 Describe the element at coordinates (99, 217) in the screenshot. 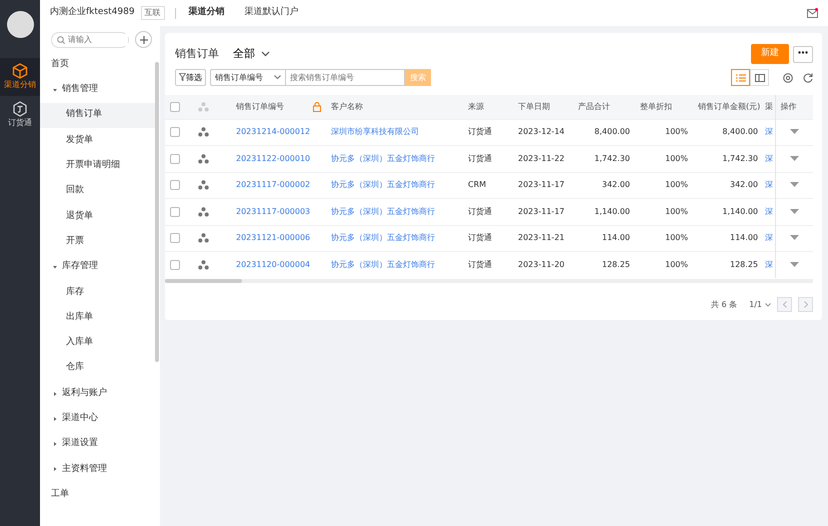

I see `nav-item: 退货单` at that location.